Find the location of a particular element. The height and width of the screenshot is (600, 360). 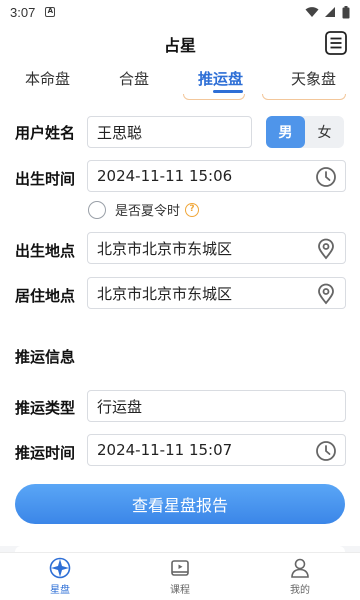

birth-place-label: 出生地点 is located at coordinates (45, 251).